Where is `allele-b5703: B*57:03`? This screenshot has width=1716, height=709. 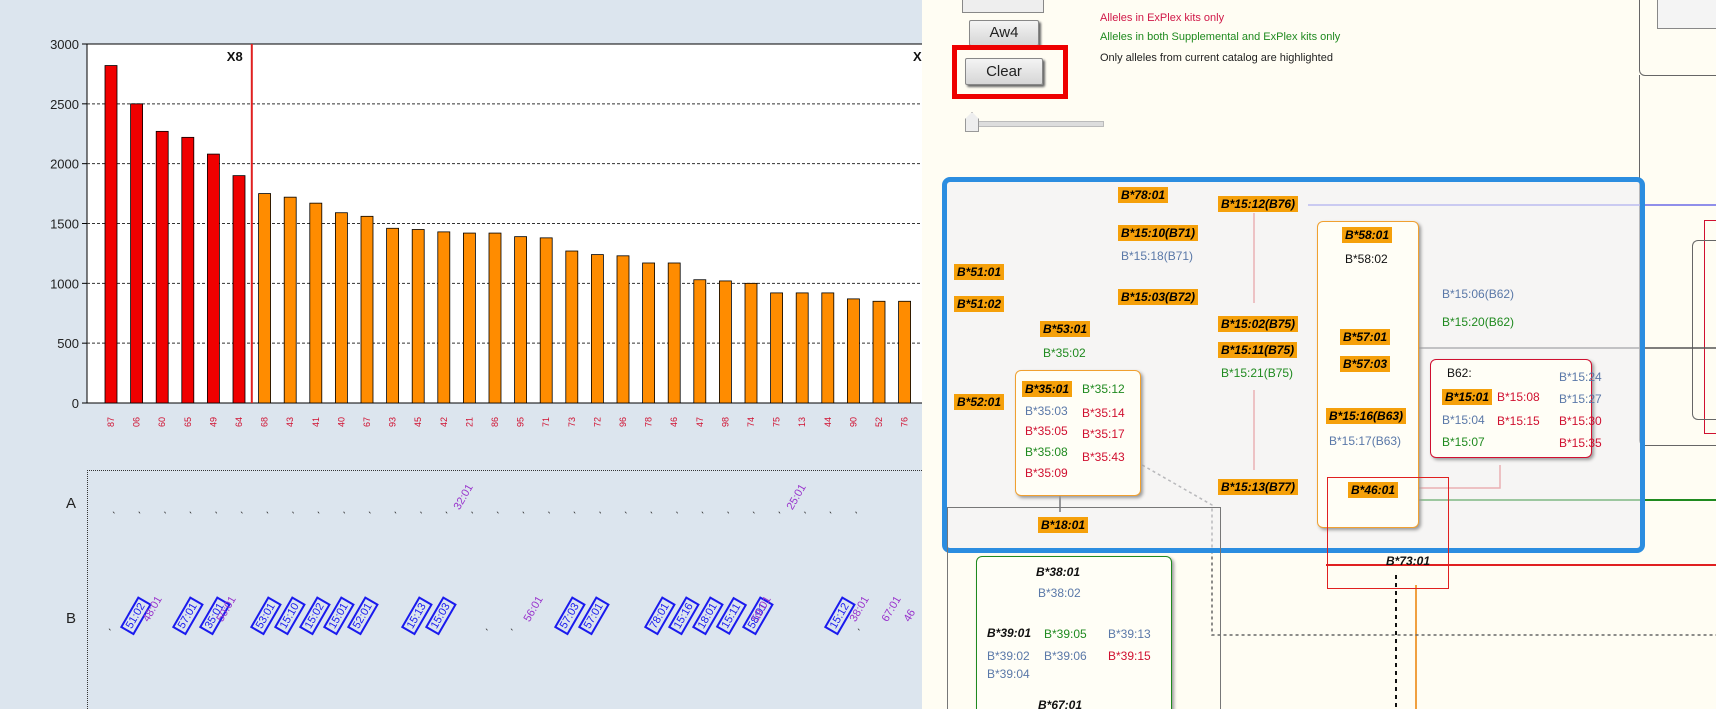
allele-b5703: B*57:03 is located at coordinates (1365, 364).